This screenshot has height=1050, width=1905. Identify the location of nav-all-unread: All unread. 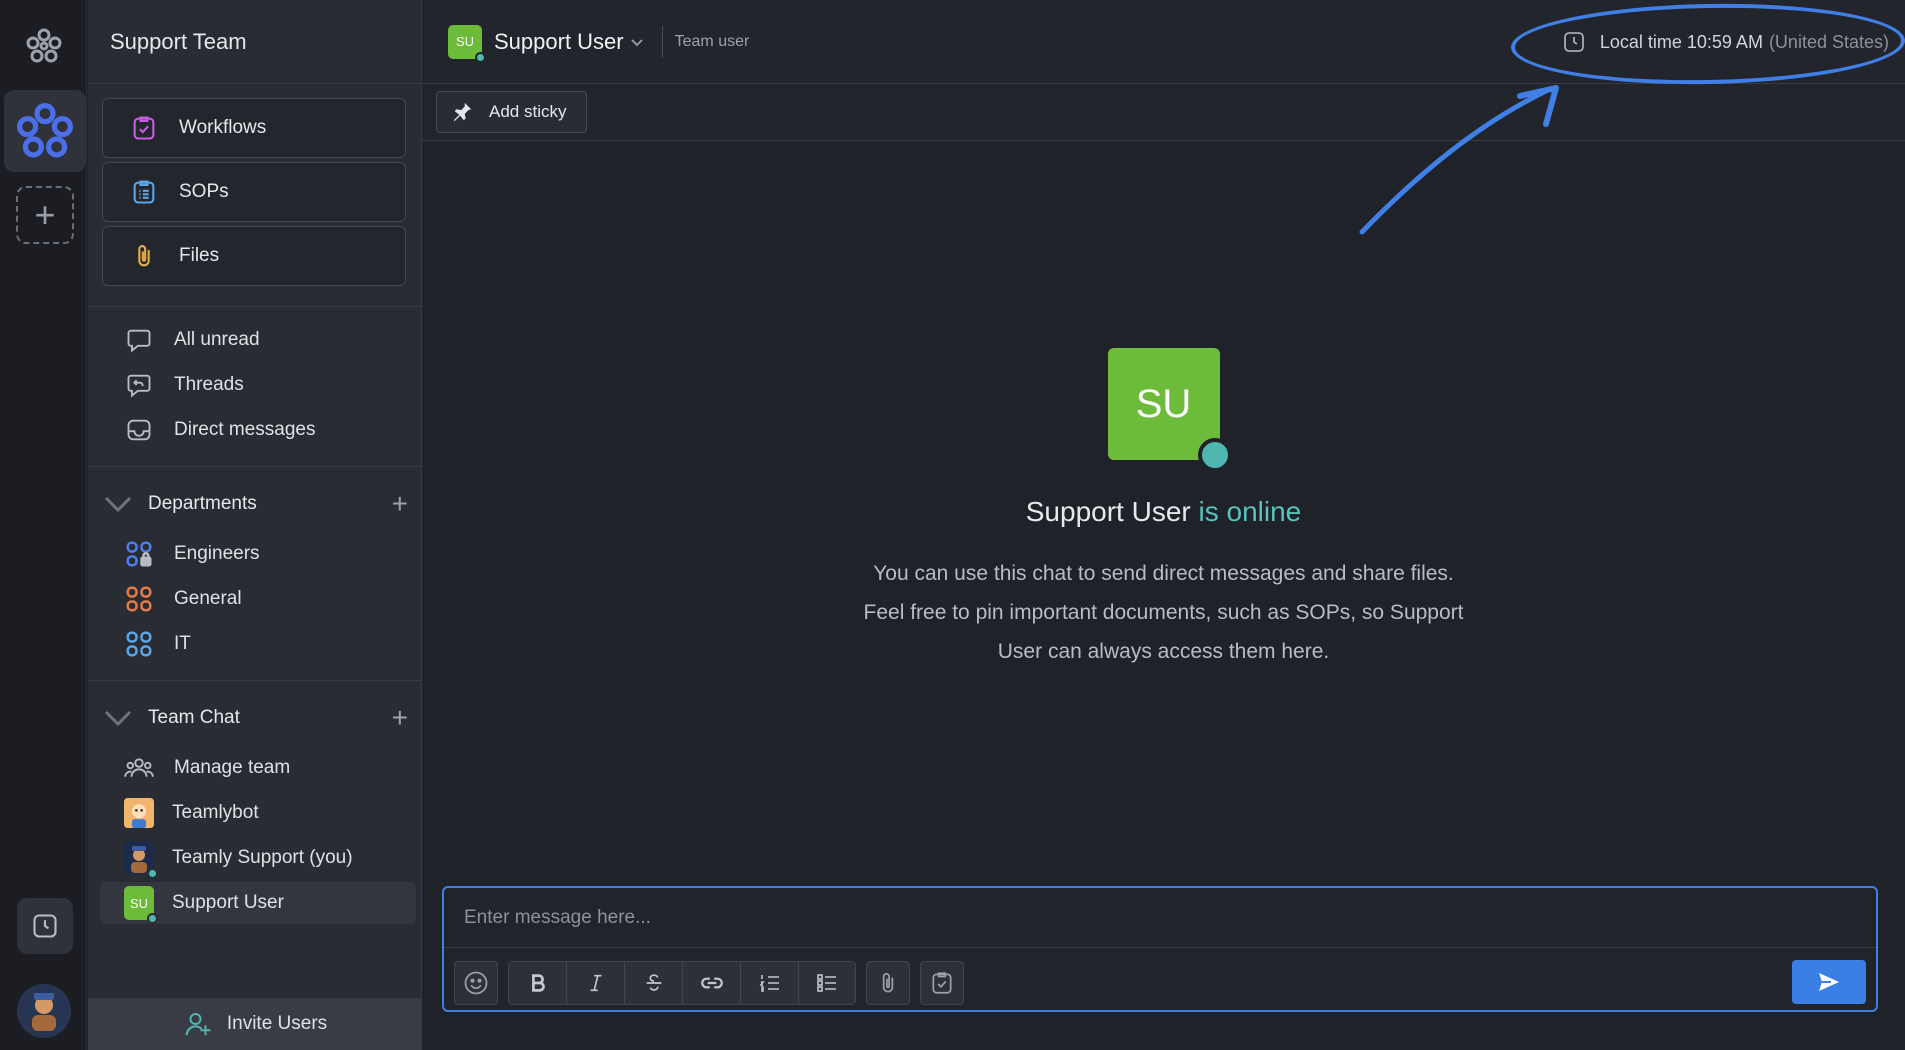
(192, 340).